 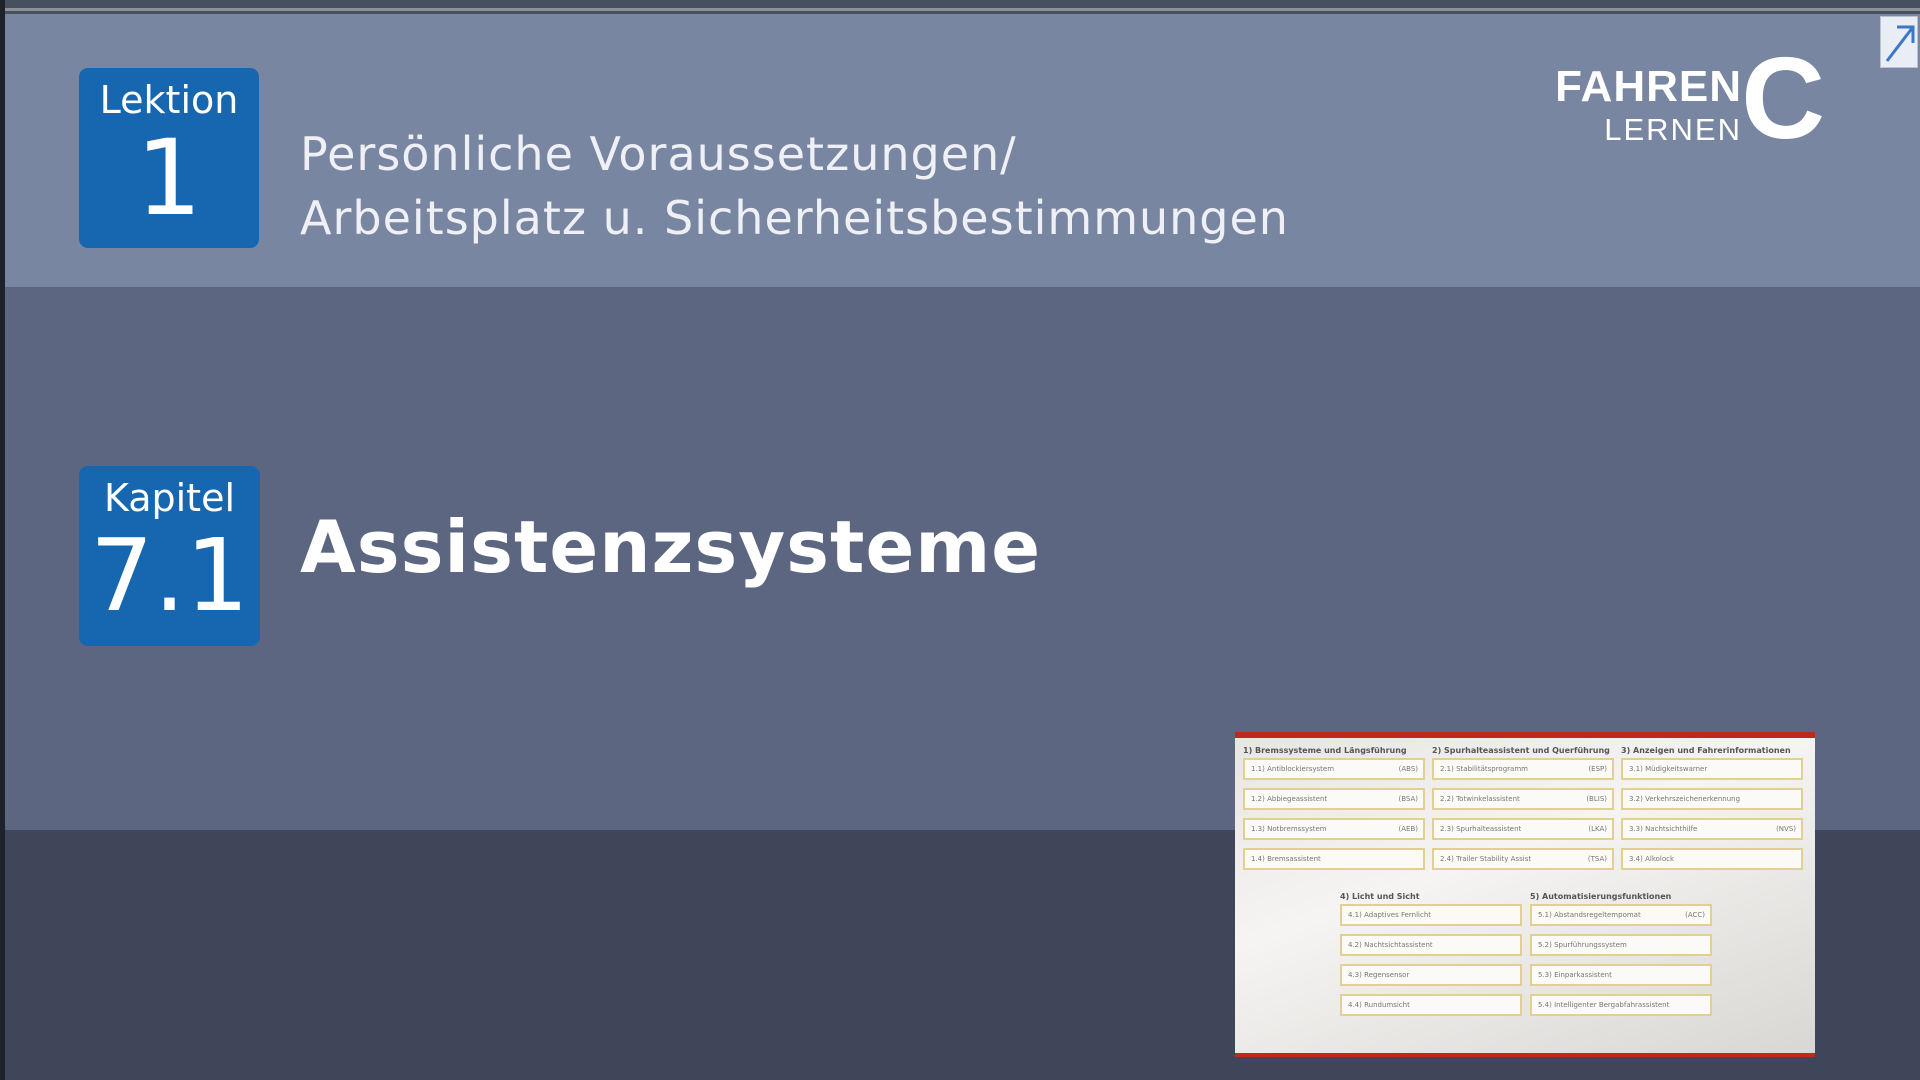 What do you see at coordinates (1899, 42) in the screenshot?
I see `expand-arrow-icon` at bounding box center [1899, 42].